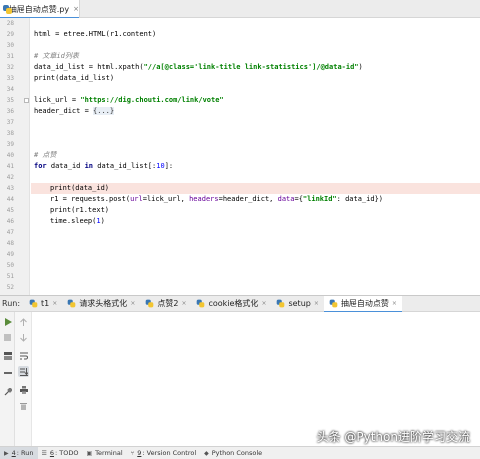  Describe the element at coordinates (233, 303) in the screenshot. I see `run-tab-label: cookie格式化` at that location.